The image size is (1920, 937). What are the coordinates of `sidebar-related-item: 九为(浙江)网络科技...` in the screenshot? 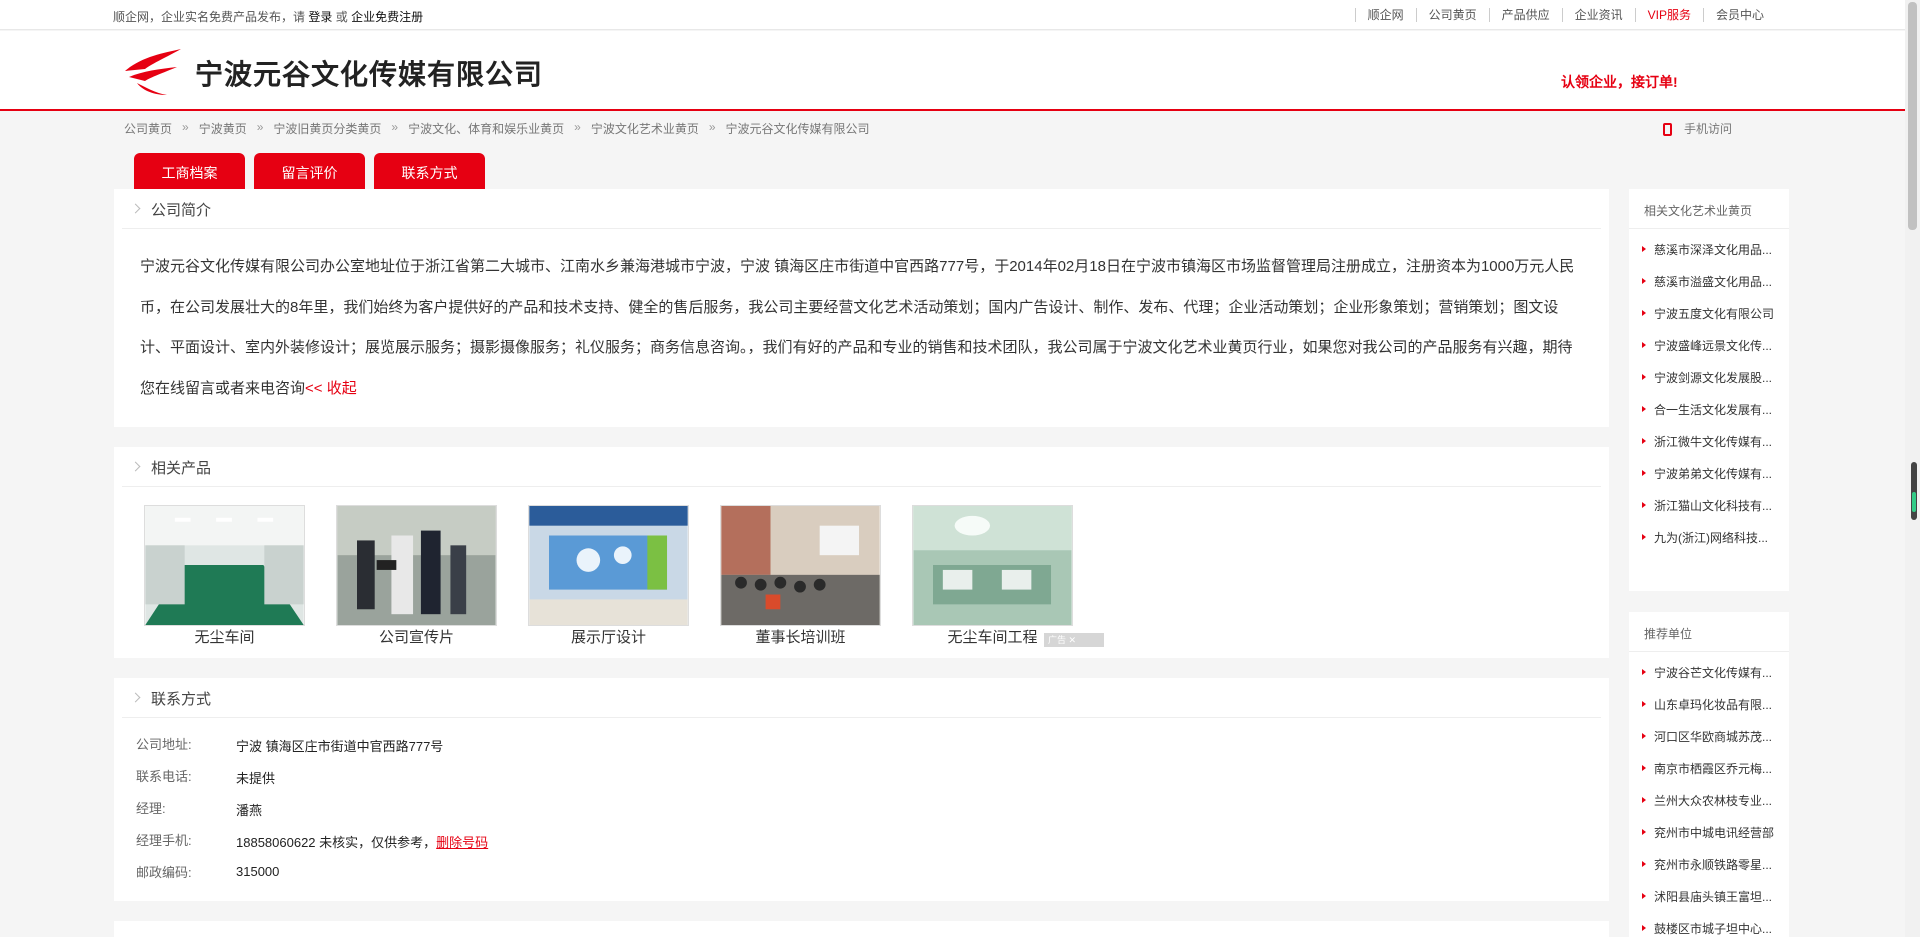 It's located at (1715, 545).